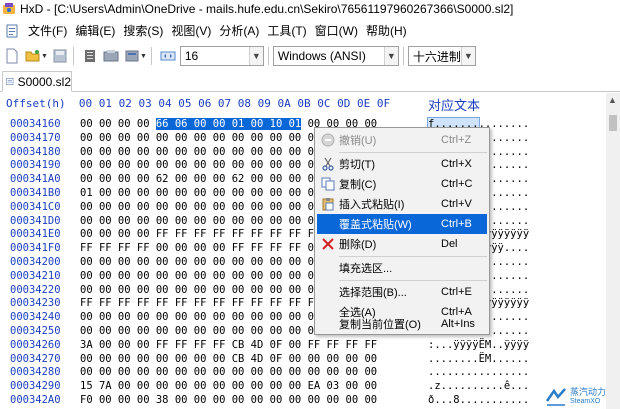  I want to click on row-offset: 00034190, so click(35, 165).